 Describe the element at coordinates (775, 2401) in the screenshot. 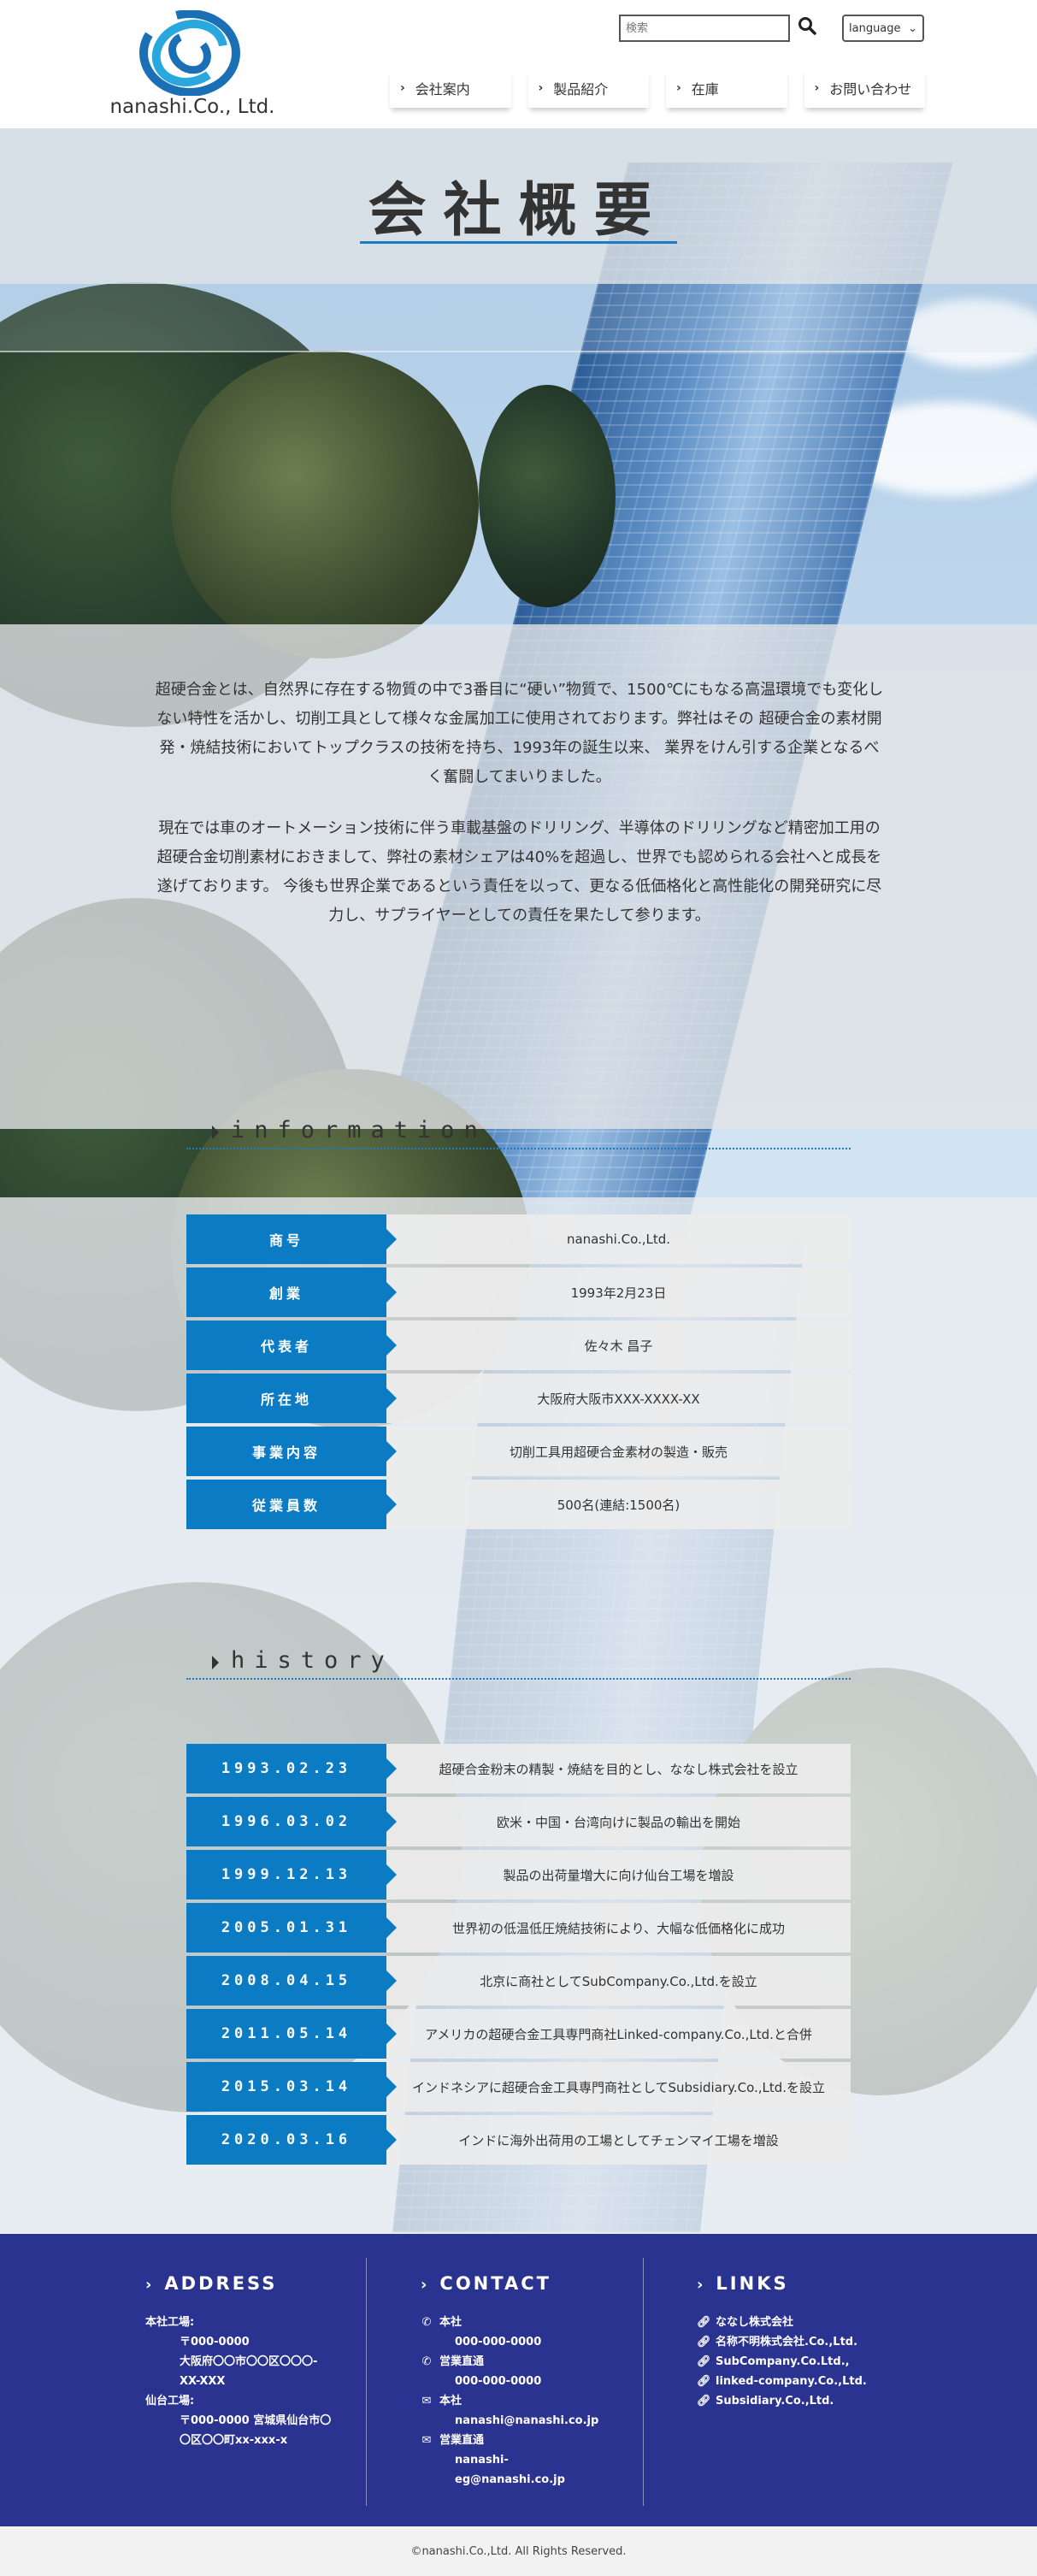

I see `footer-link-label: Subsidiary.Co.,Ltd.` at that location.